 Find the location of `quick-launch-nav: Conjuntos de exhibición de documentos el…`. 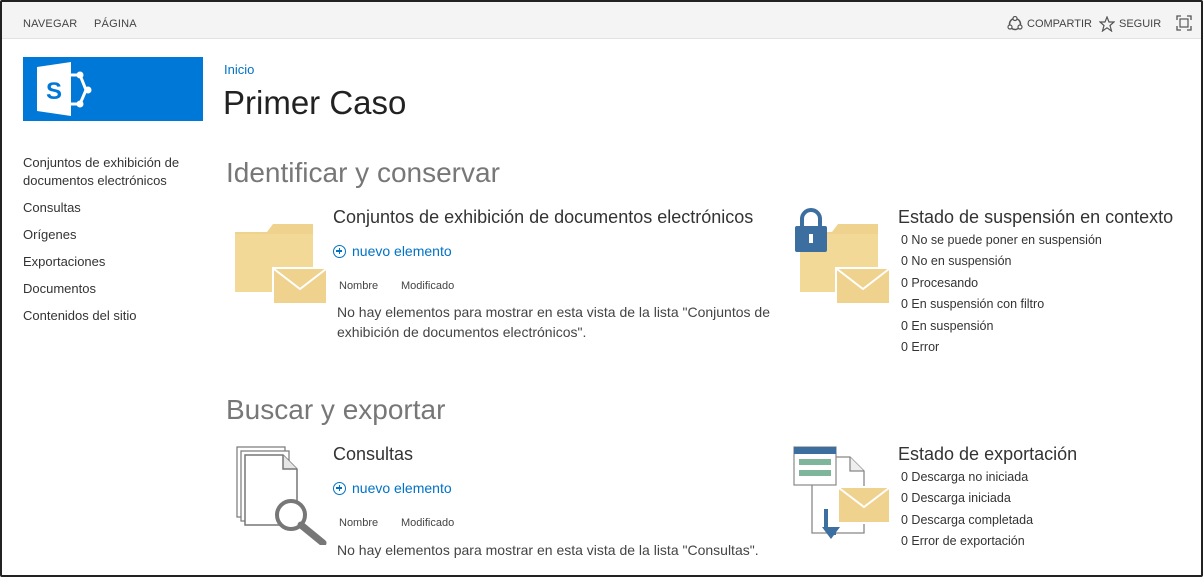

quick-launch-nav: Conjuntos de exhibición de documentos el… is located at coordinates (113, 244).